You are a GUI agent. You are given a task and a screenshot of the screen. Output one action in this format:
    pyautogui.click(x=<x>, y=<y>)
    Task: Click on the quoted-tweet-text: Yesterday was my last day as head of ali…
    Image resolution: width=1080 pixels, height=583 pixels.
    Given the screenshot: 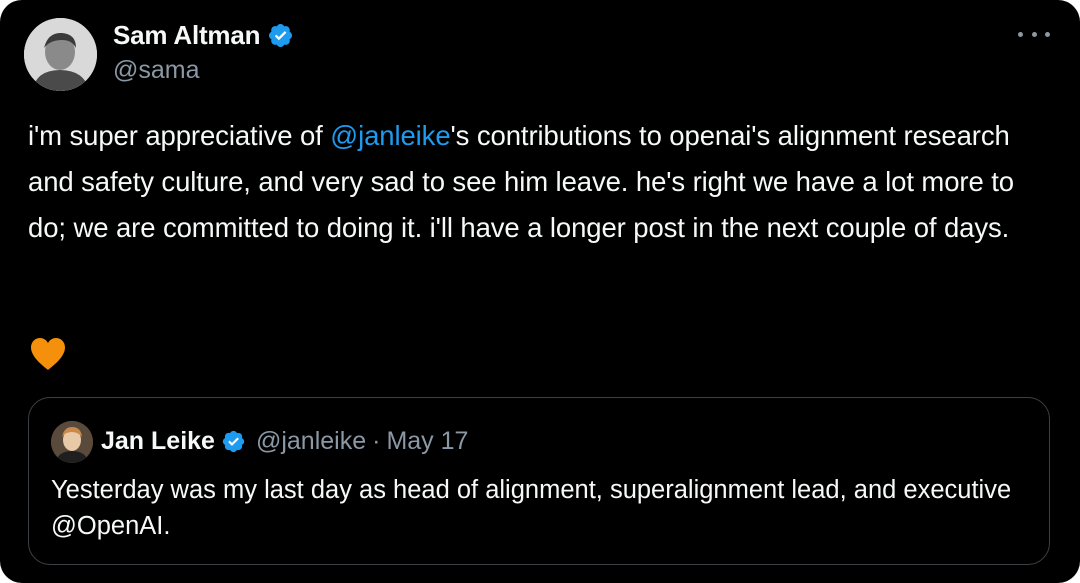 What is the action you would take?
    pyautogui.click(x=531, y=508)
    